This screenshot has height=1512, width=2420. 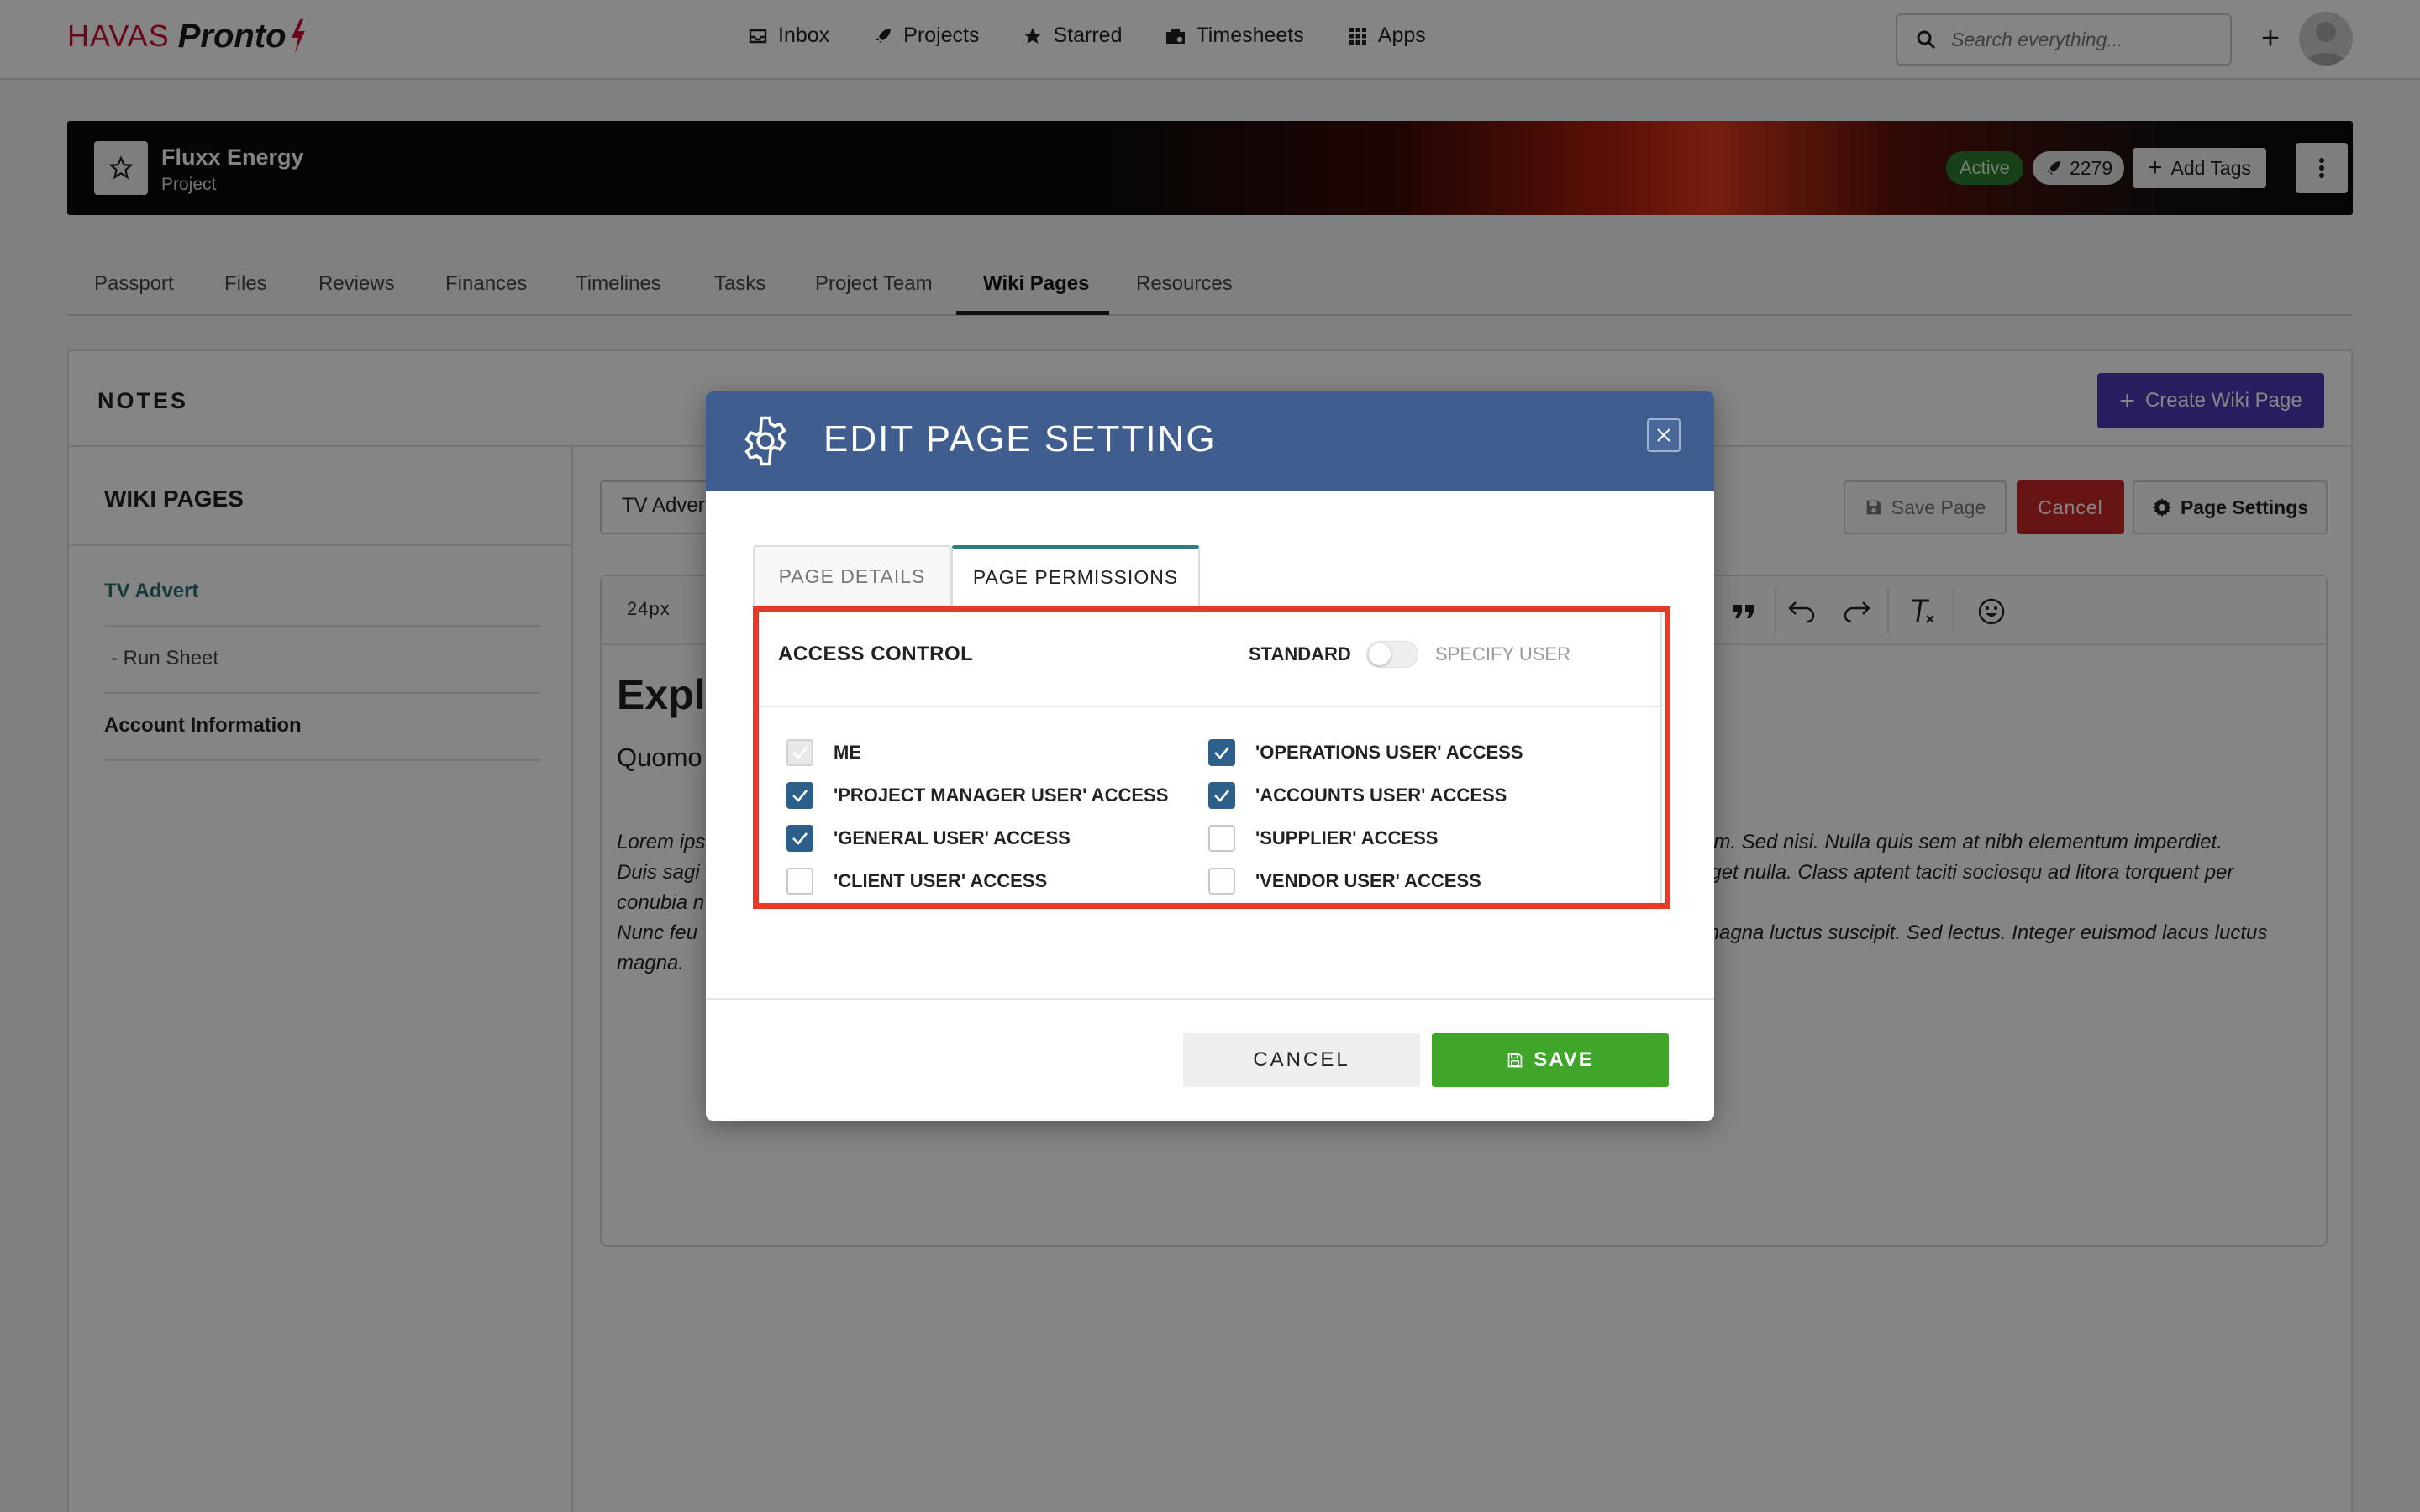 I want to click on modal-header: EDIT PAGE SETTING, so click(x=1210, y=441).